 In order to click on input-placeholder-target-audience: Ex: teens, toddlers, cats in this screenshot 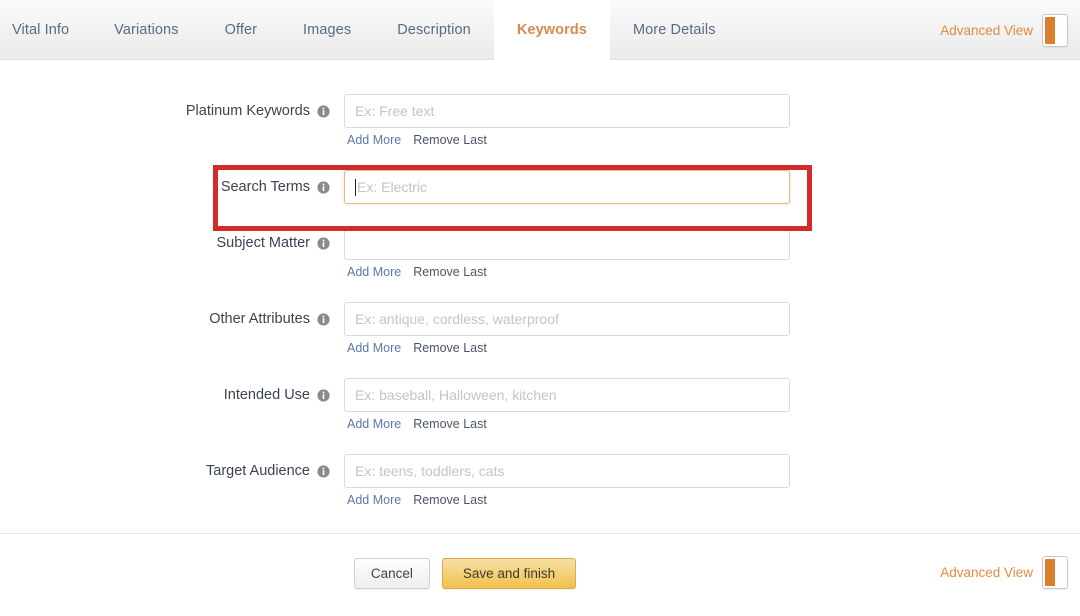, I will do `click(430, 471)`.